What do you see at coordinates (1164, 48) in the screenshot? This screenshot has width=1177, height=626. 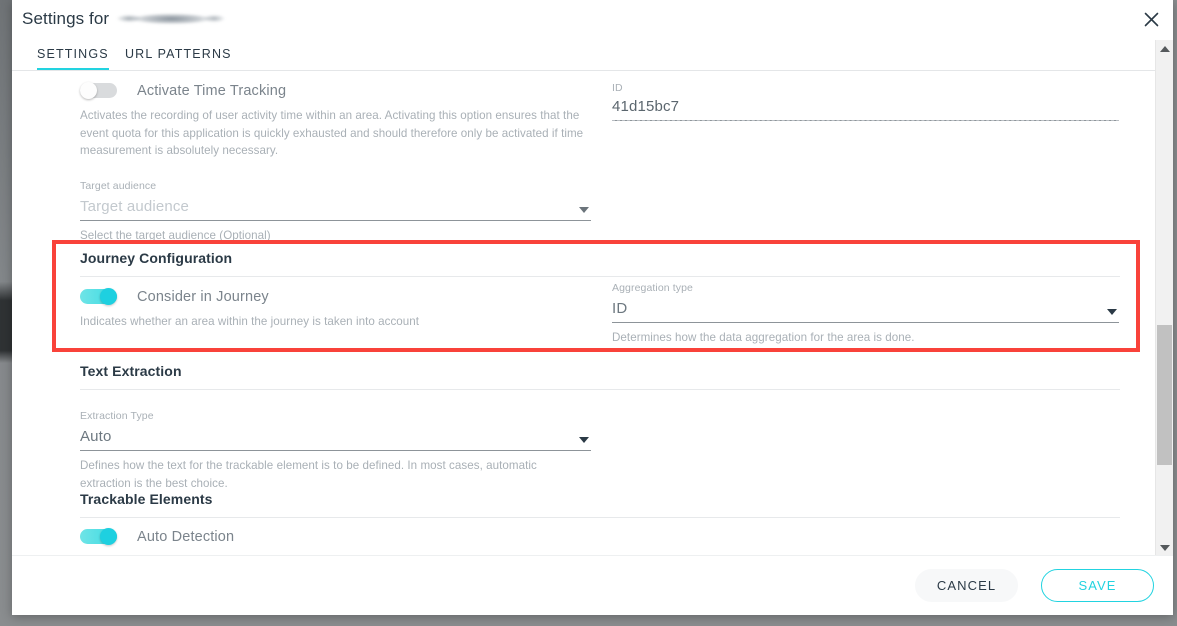 I see `triangle-up-icon` at bounding box center [1164, 48].